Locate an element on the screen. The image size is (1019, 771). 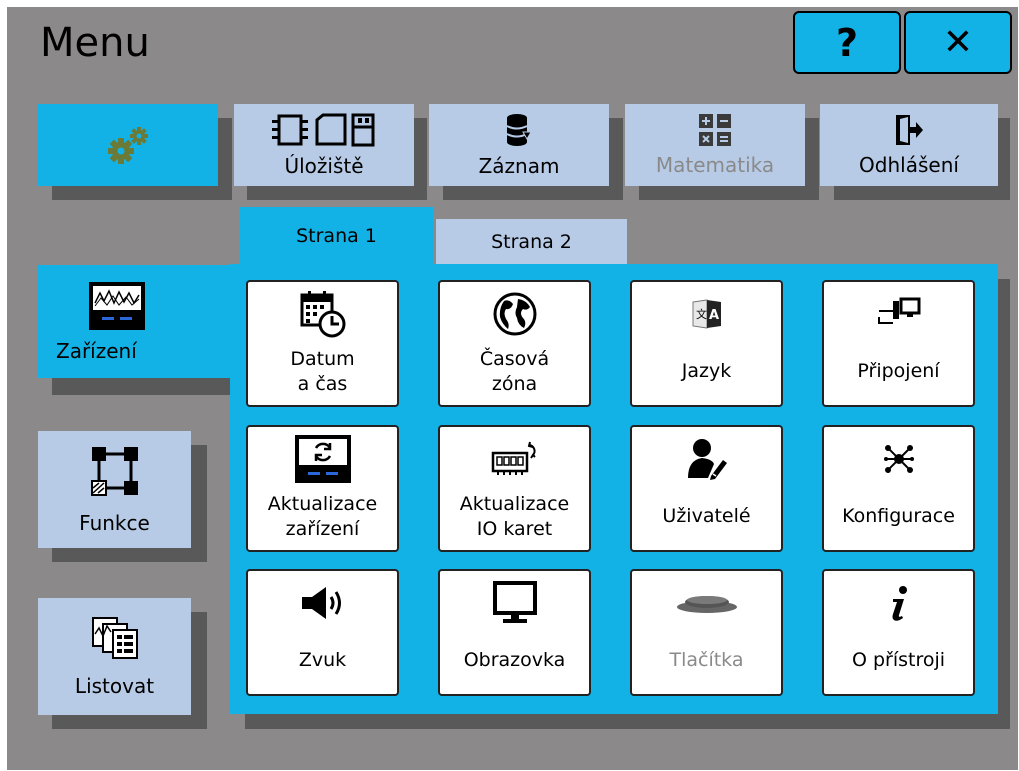
help-icon: ? is located at coordinates (847, 42).